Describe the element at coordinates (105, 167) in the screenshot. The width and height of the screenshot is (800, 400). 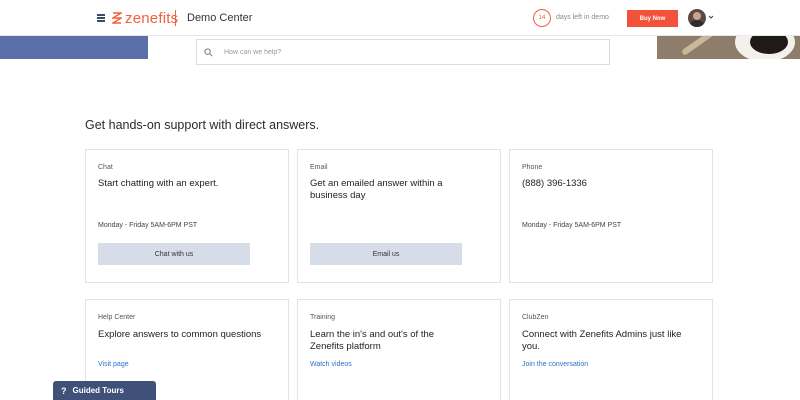
I see `card-label: Chat` at that location.